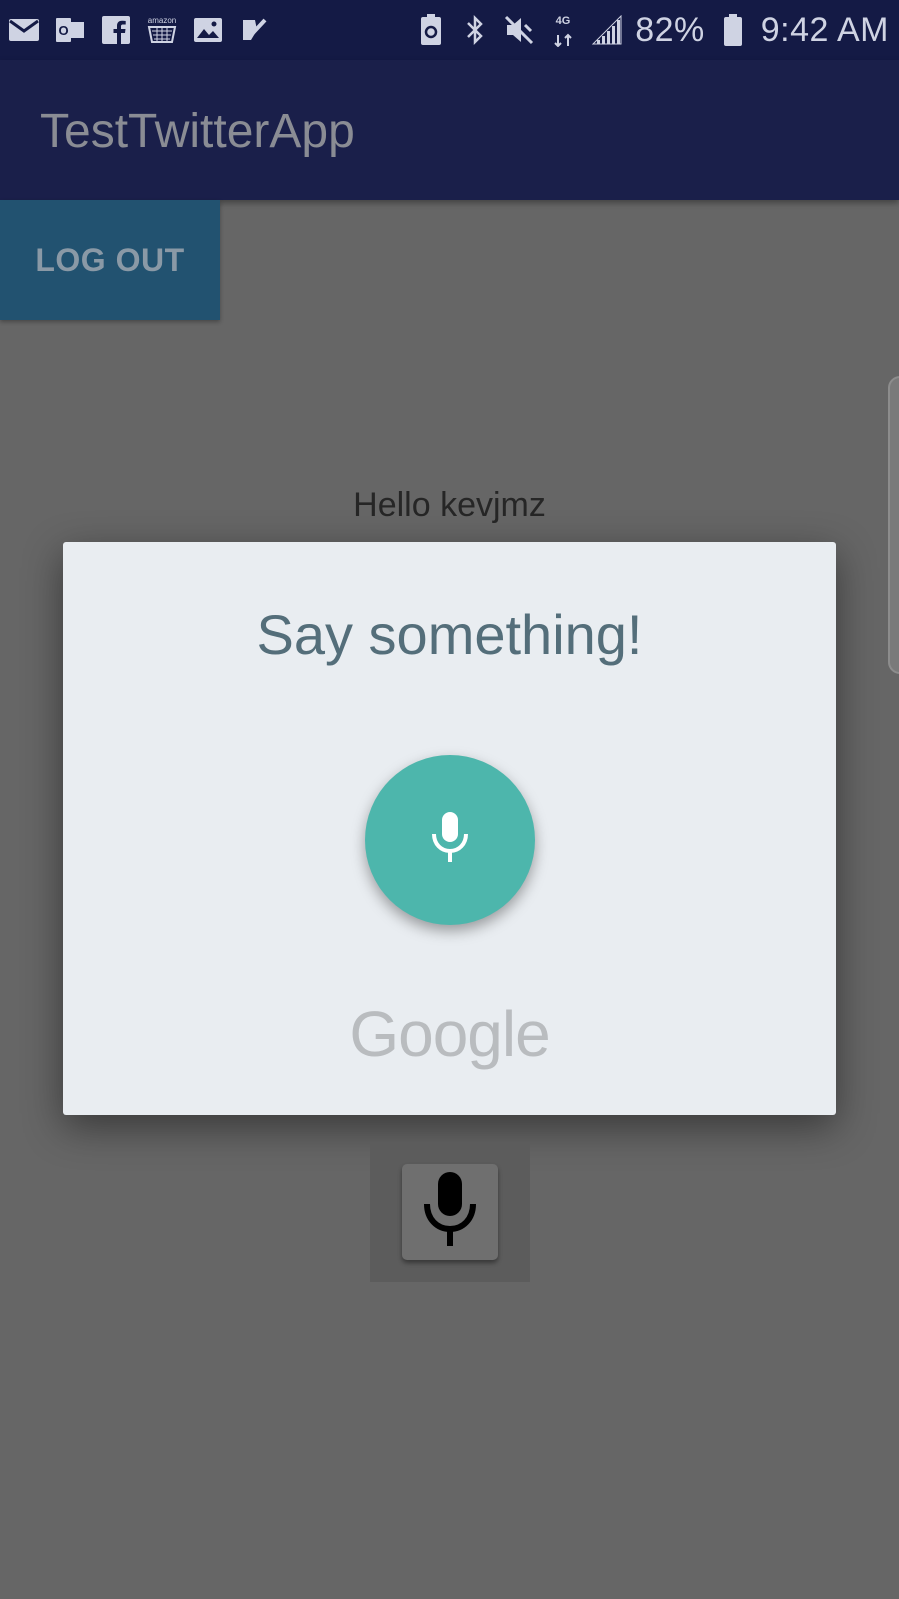 The width and height of the screenshot is (899, 1599). What do you see at coordinates (563, 30) in the screenshot?
I see `4g-lte-icon: 4G` at bounding box center [563, 30].